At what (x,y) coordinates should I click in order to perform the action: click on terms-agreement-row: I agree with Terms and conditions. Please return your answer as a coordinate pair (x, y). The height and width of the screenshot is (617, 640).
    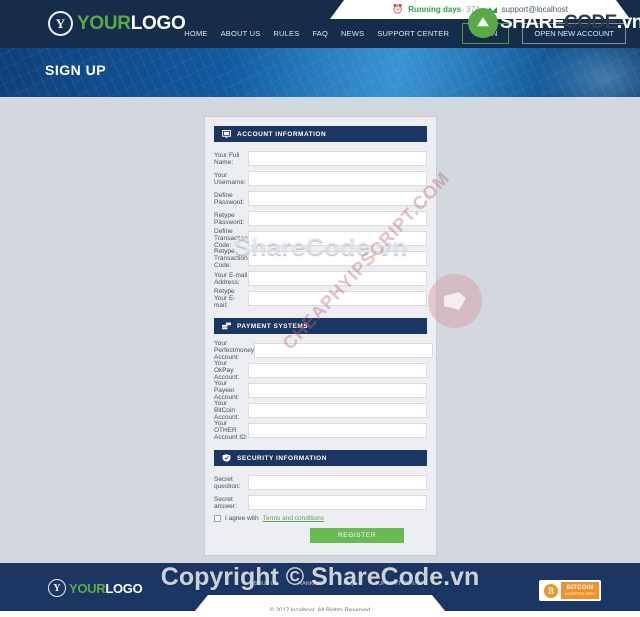
    Looking at the image, I should click on (320, 518).